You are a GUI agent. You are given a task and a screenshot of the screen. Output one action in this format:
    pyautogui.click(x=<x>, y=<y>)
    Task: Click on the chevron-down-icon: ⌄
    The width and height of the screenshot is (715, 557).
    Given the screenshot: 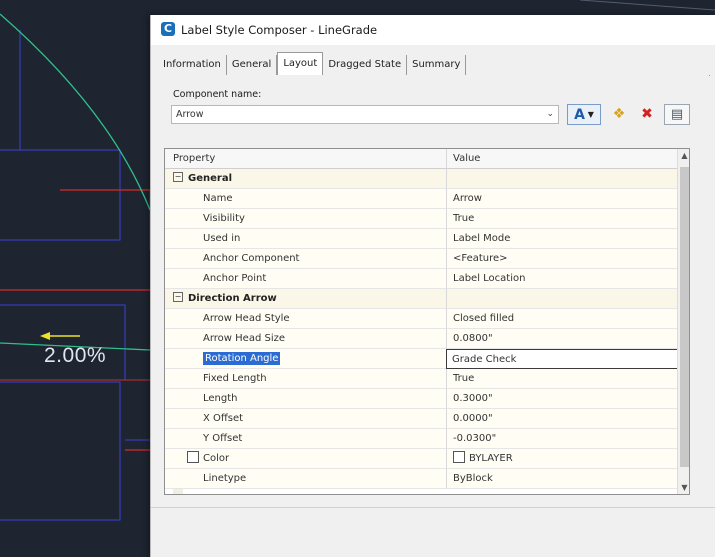 What is the action you would take?
    pyautogui.click(x=550, y=114)
    